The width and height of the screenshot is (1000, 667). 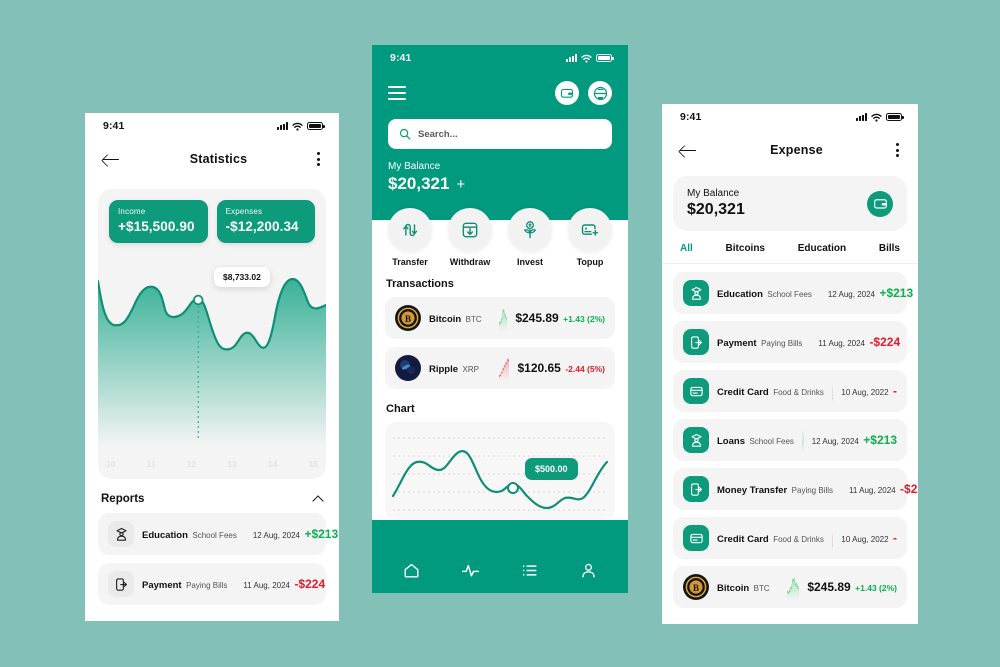 What do you see at coordinates (244, 211) in the screenshot?
I see `expenses-label: Expenses` at bounding box center [244, 211].